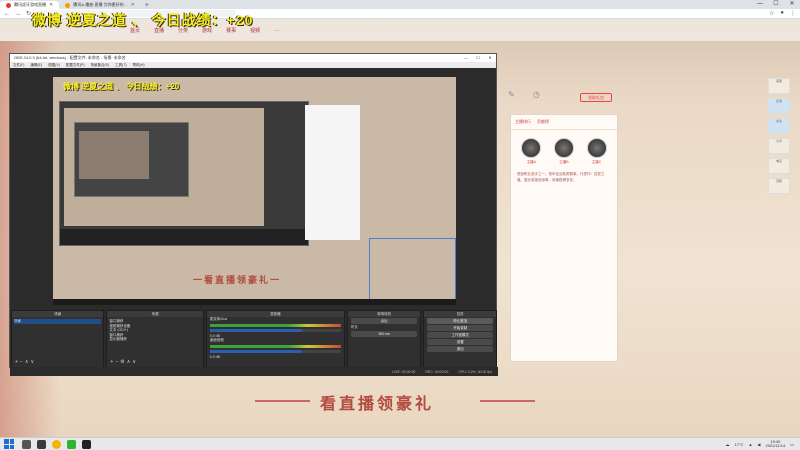  I want to click on avatar-label: 主播C, so click(596, 162).